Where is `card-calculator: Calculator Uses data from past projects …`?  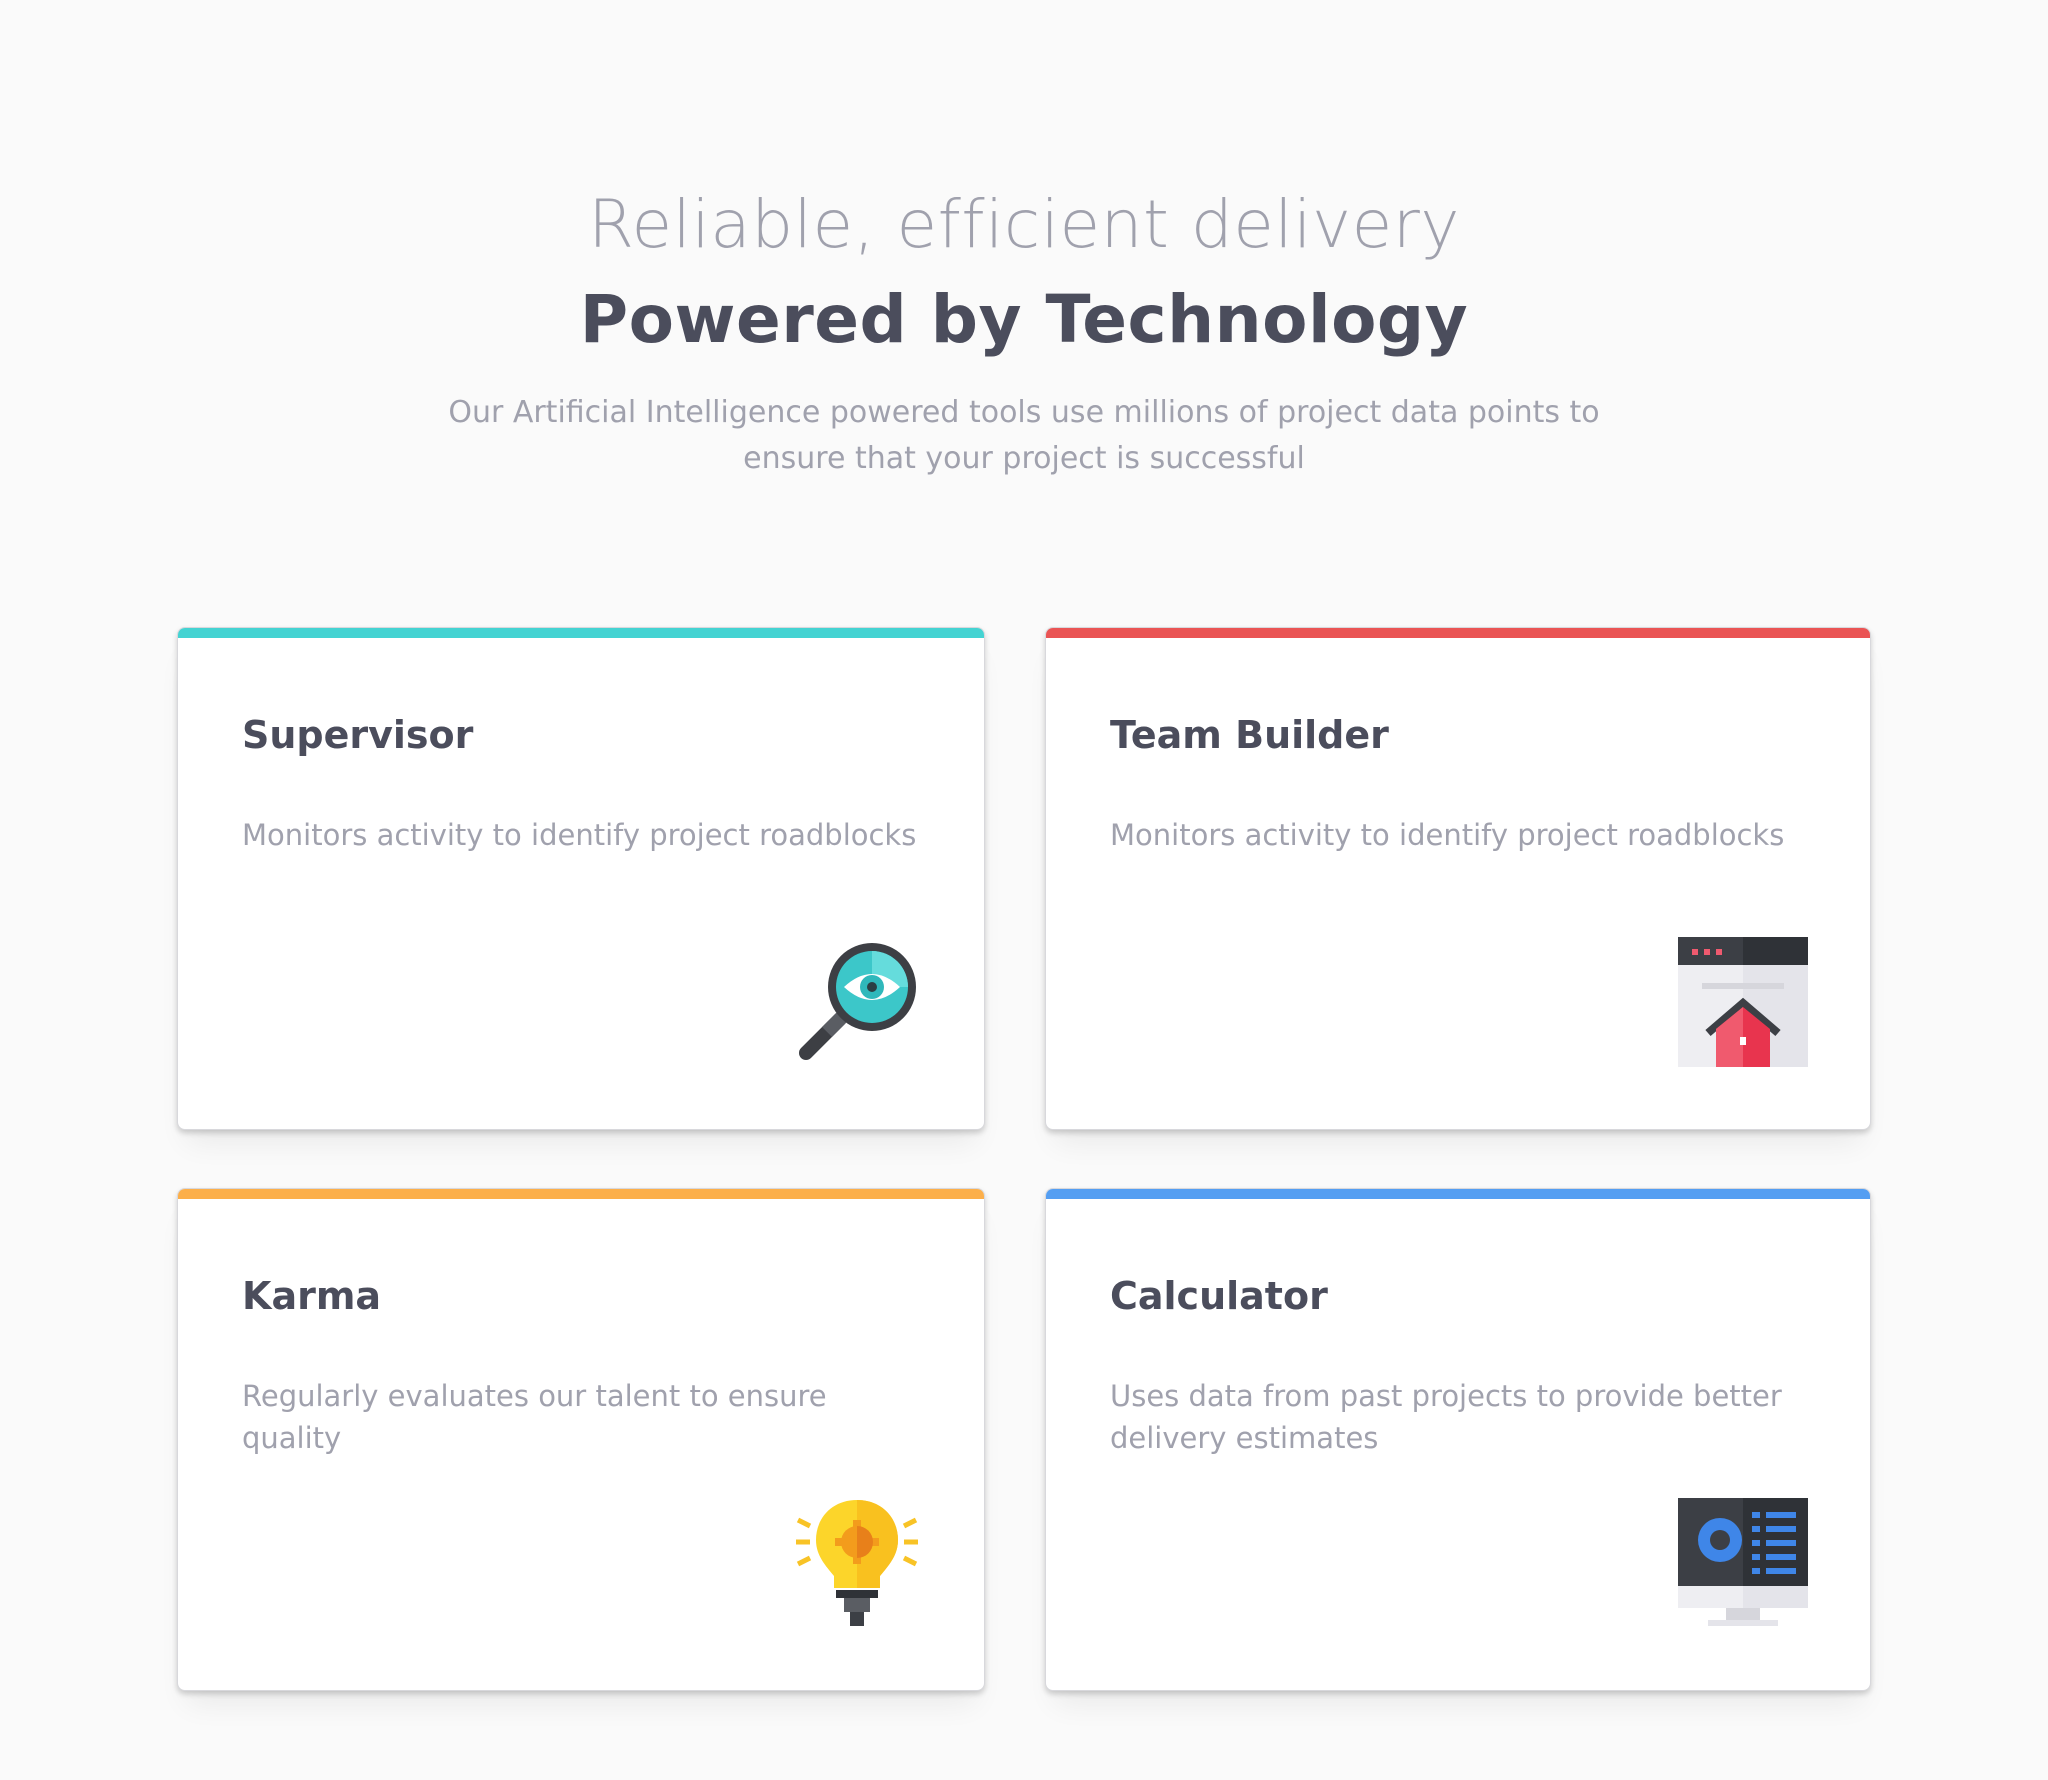 card-calculator: Calculator Uses data from past projects … is located at coordinates (1458, 1439).